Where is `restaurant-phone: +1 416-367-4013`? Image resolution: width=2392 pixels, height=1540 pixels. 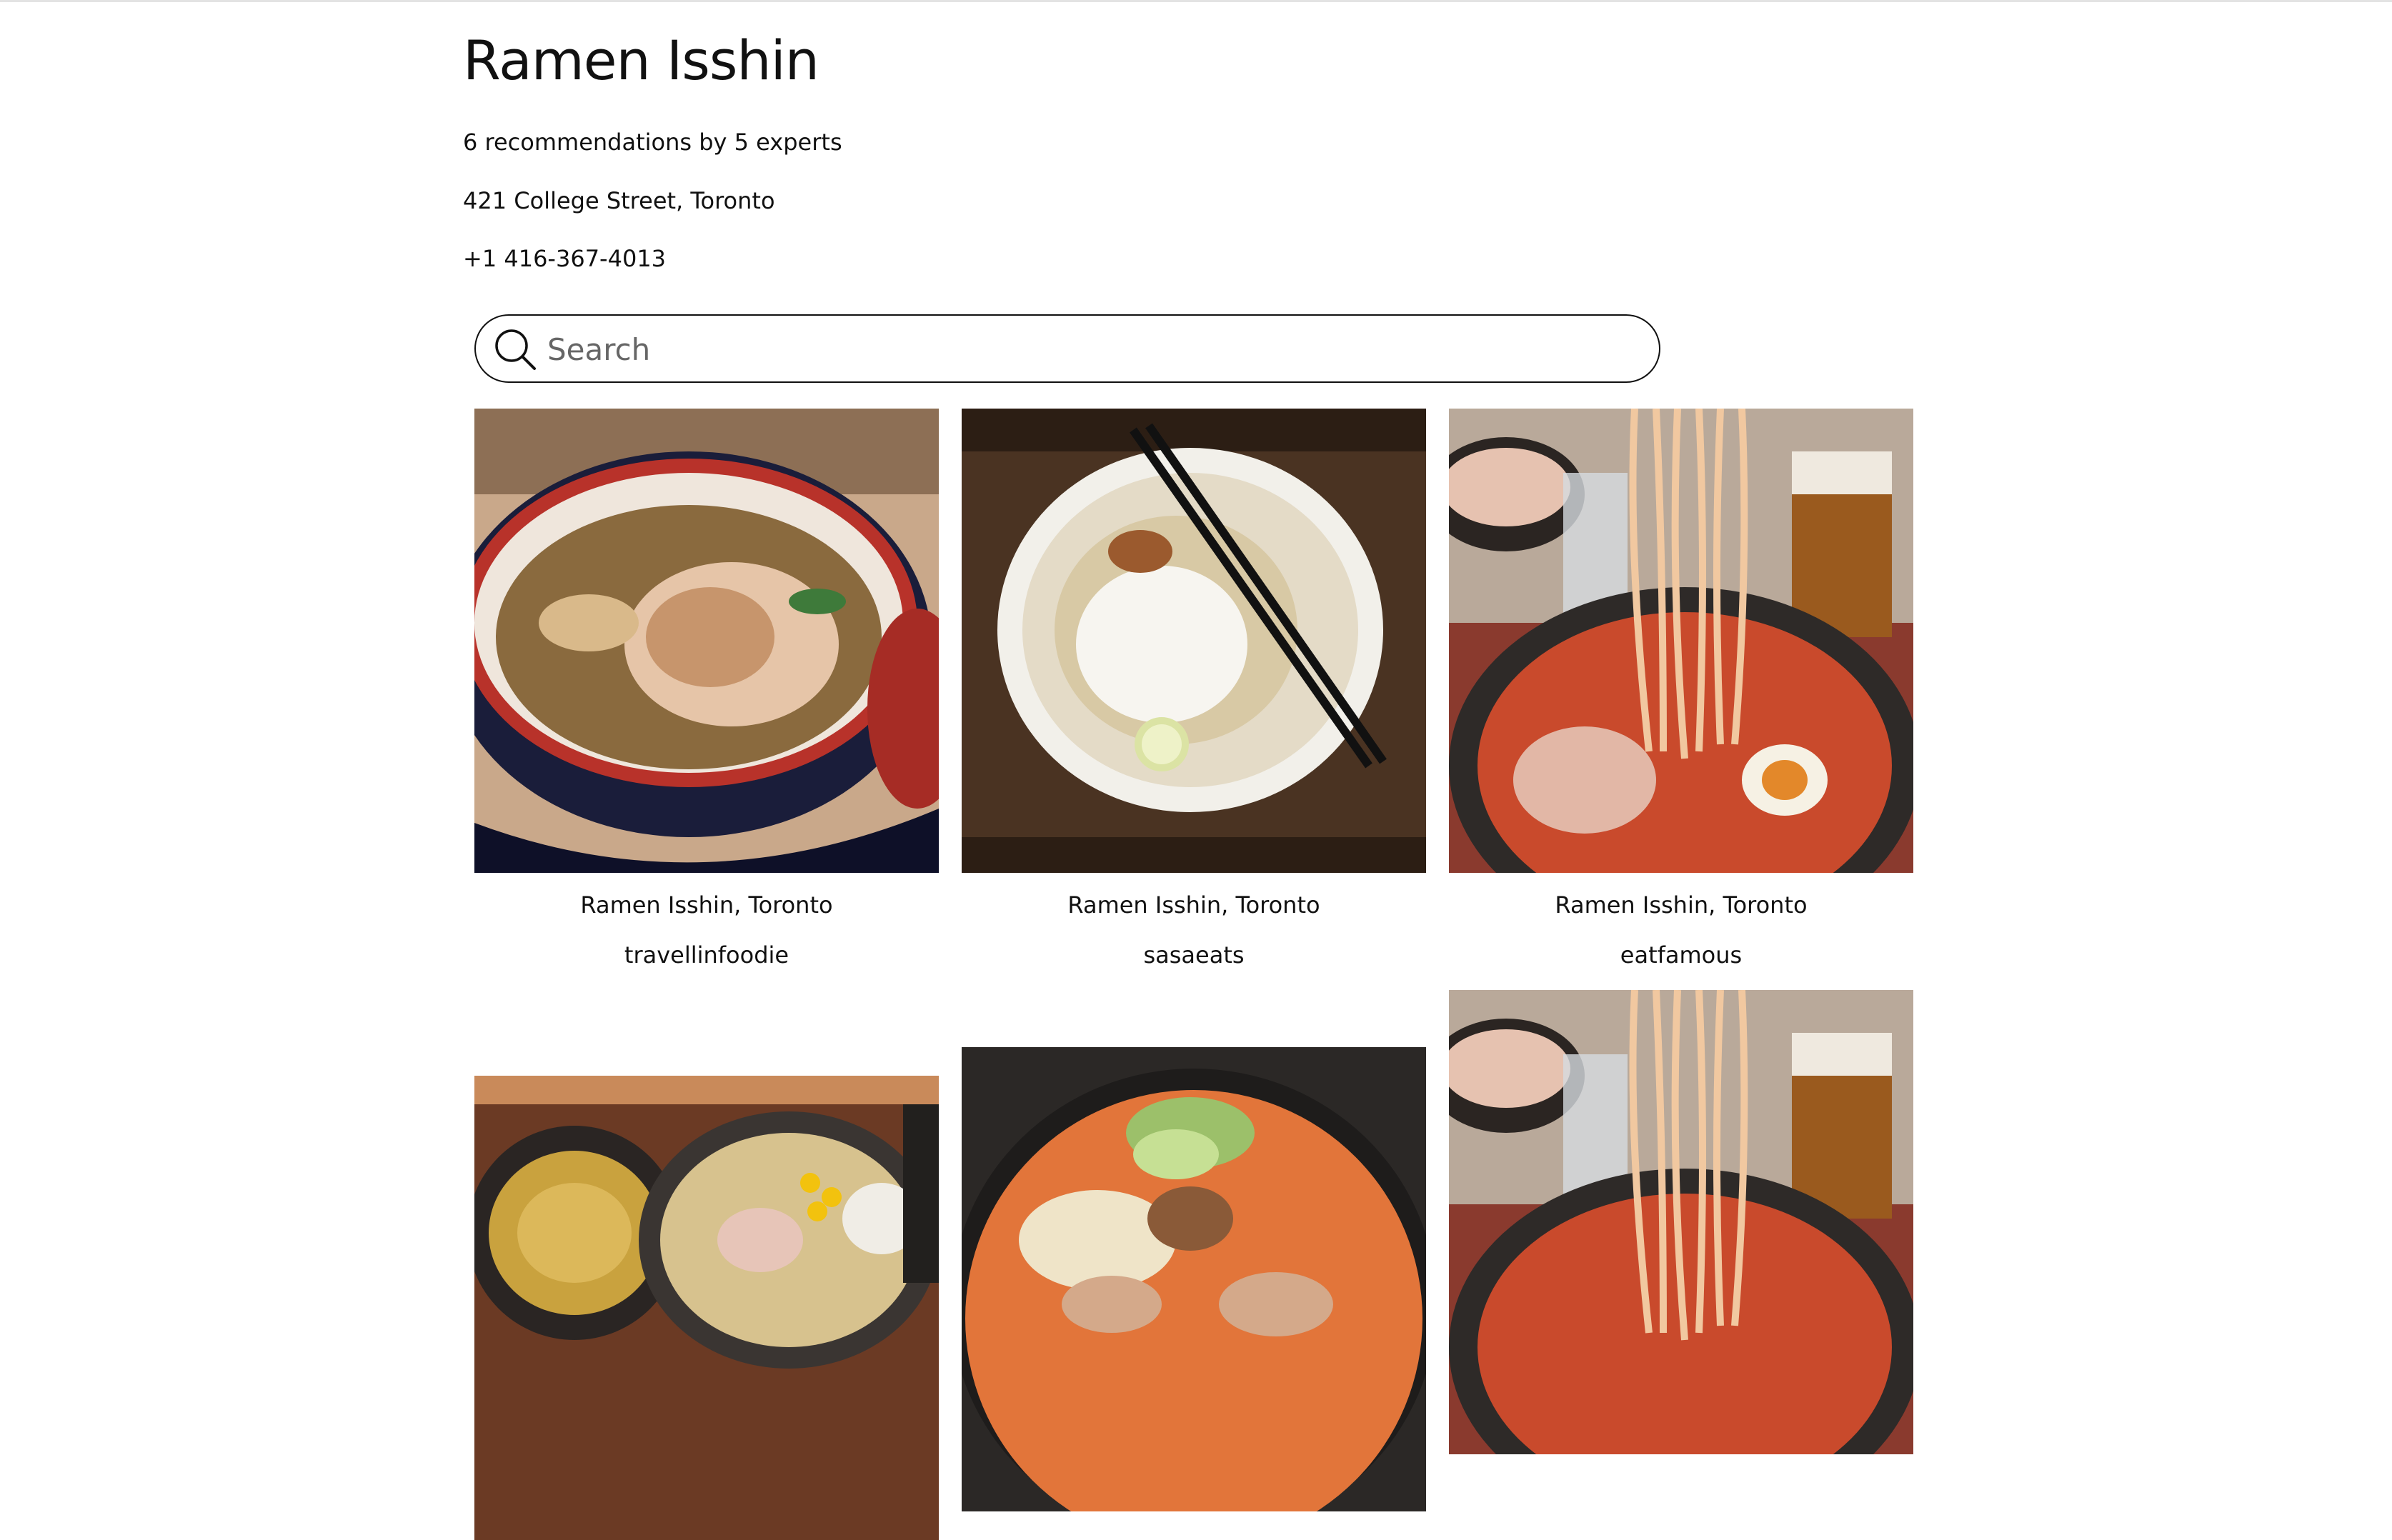 restaurant-phone: +1 416-367-4013 is located at coordinates (564, 258).